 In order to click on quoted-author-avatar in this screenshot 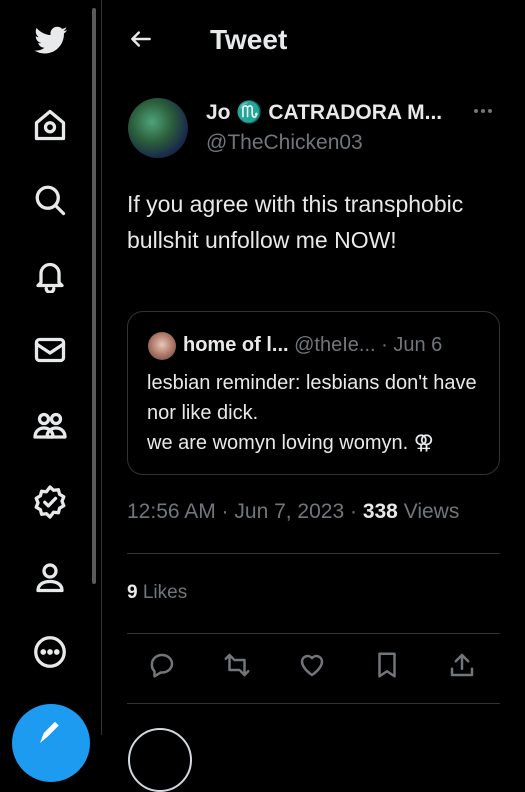, I will do `click(162, 346)`.